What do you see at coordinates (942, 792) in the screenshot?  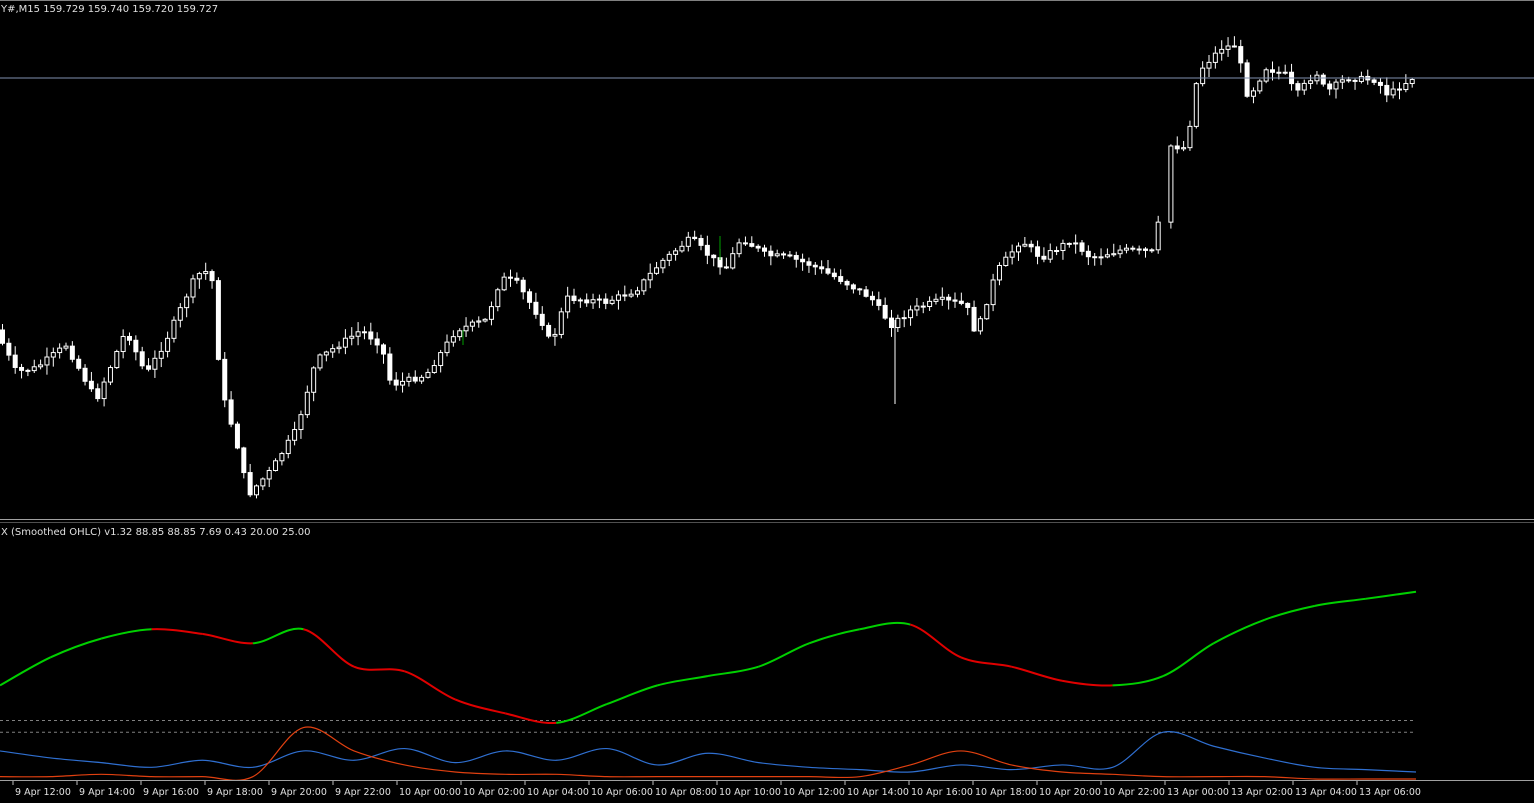 I see `time-axis-label: 10 Apr 16:00` at bounding box center [942, 792].